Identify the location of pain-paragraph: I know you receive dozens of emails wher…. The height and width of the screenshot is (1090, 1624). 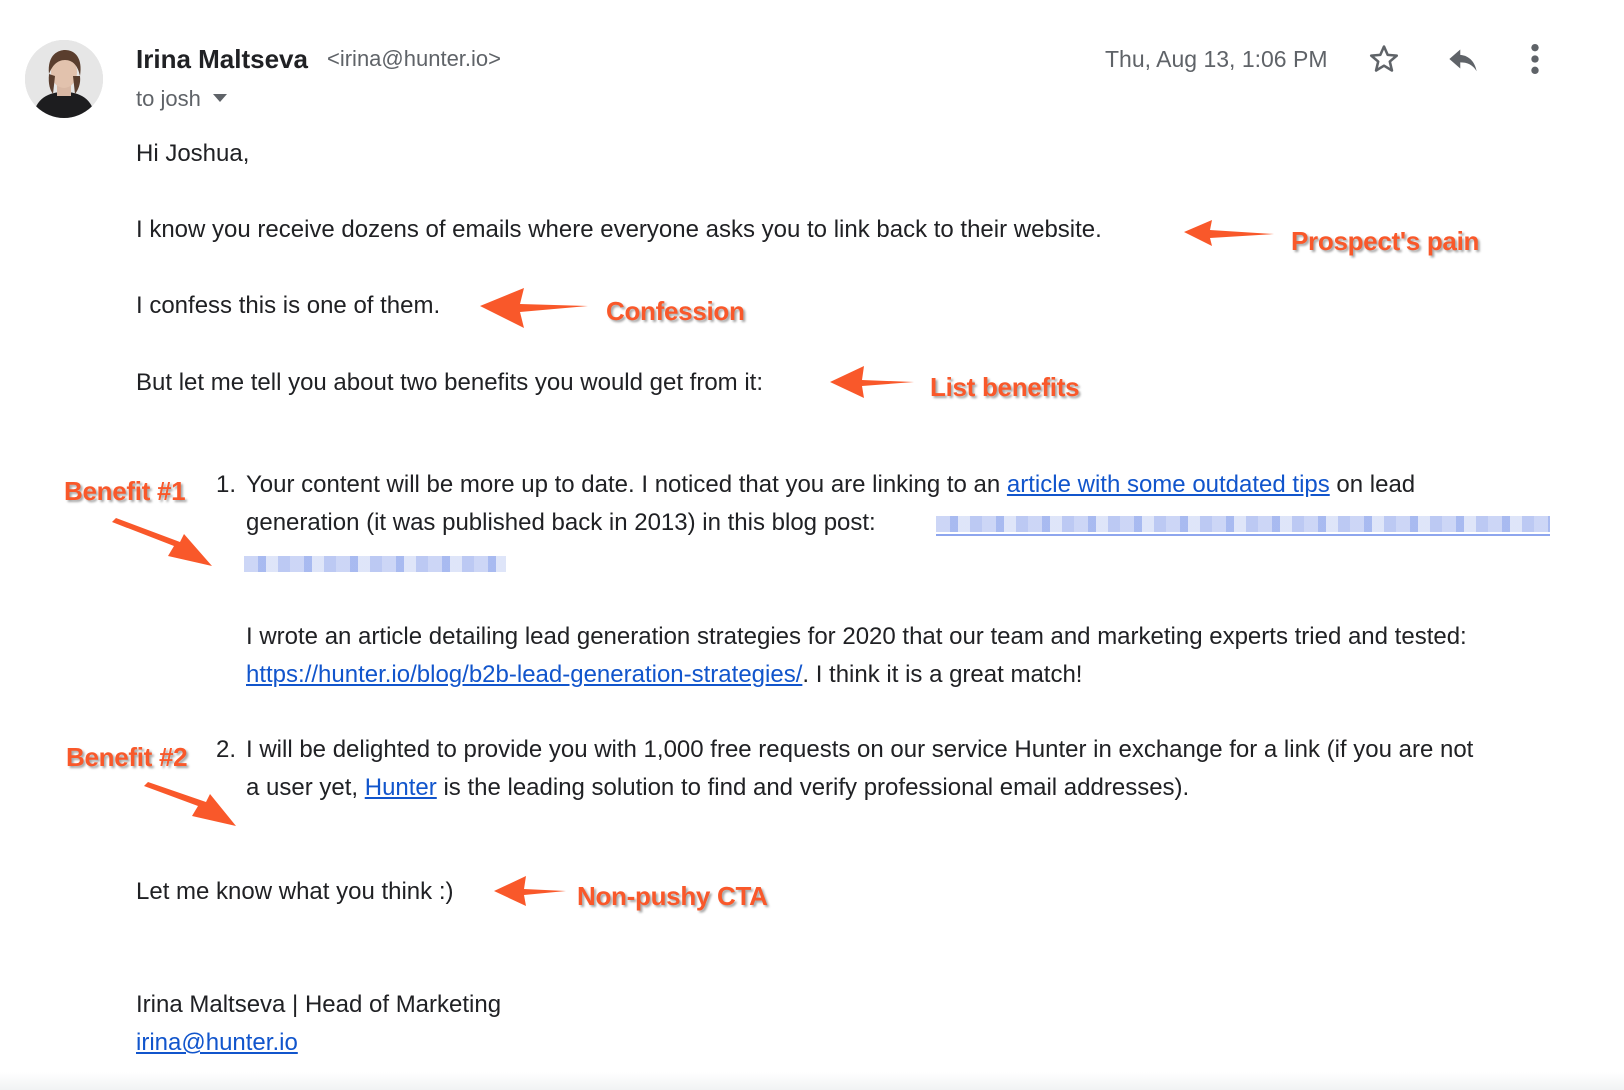
(619, 229).